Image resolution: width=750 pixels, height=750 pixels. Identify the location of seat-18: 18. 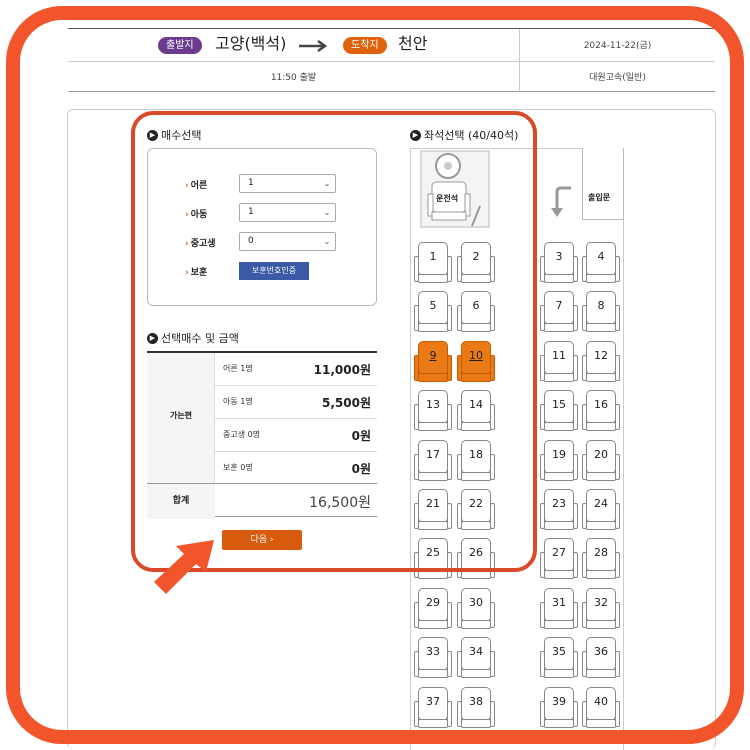
(476, 460).